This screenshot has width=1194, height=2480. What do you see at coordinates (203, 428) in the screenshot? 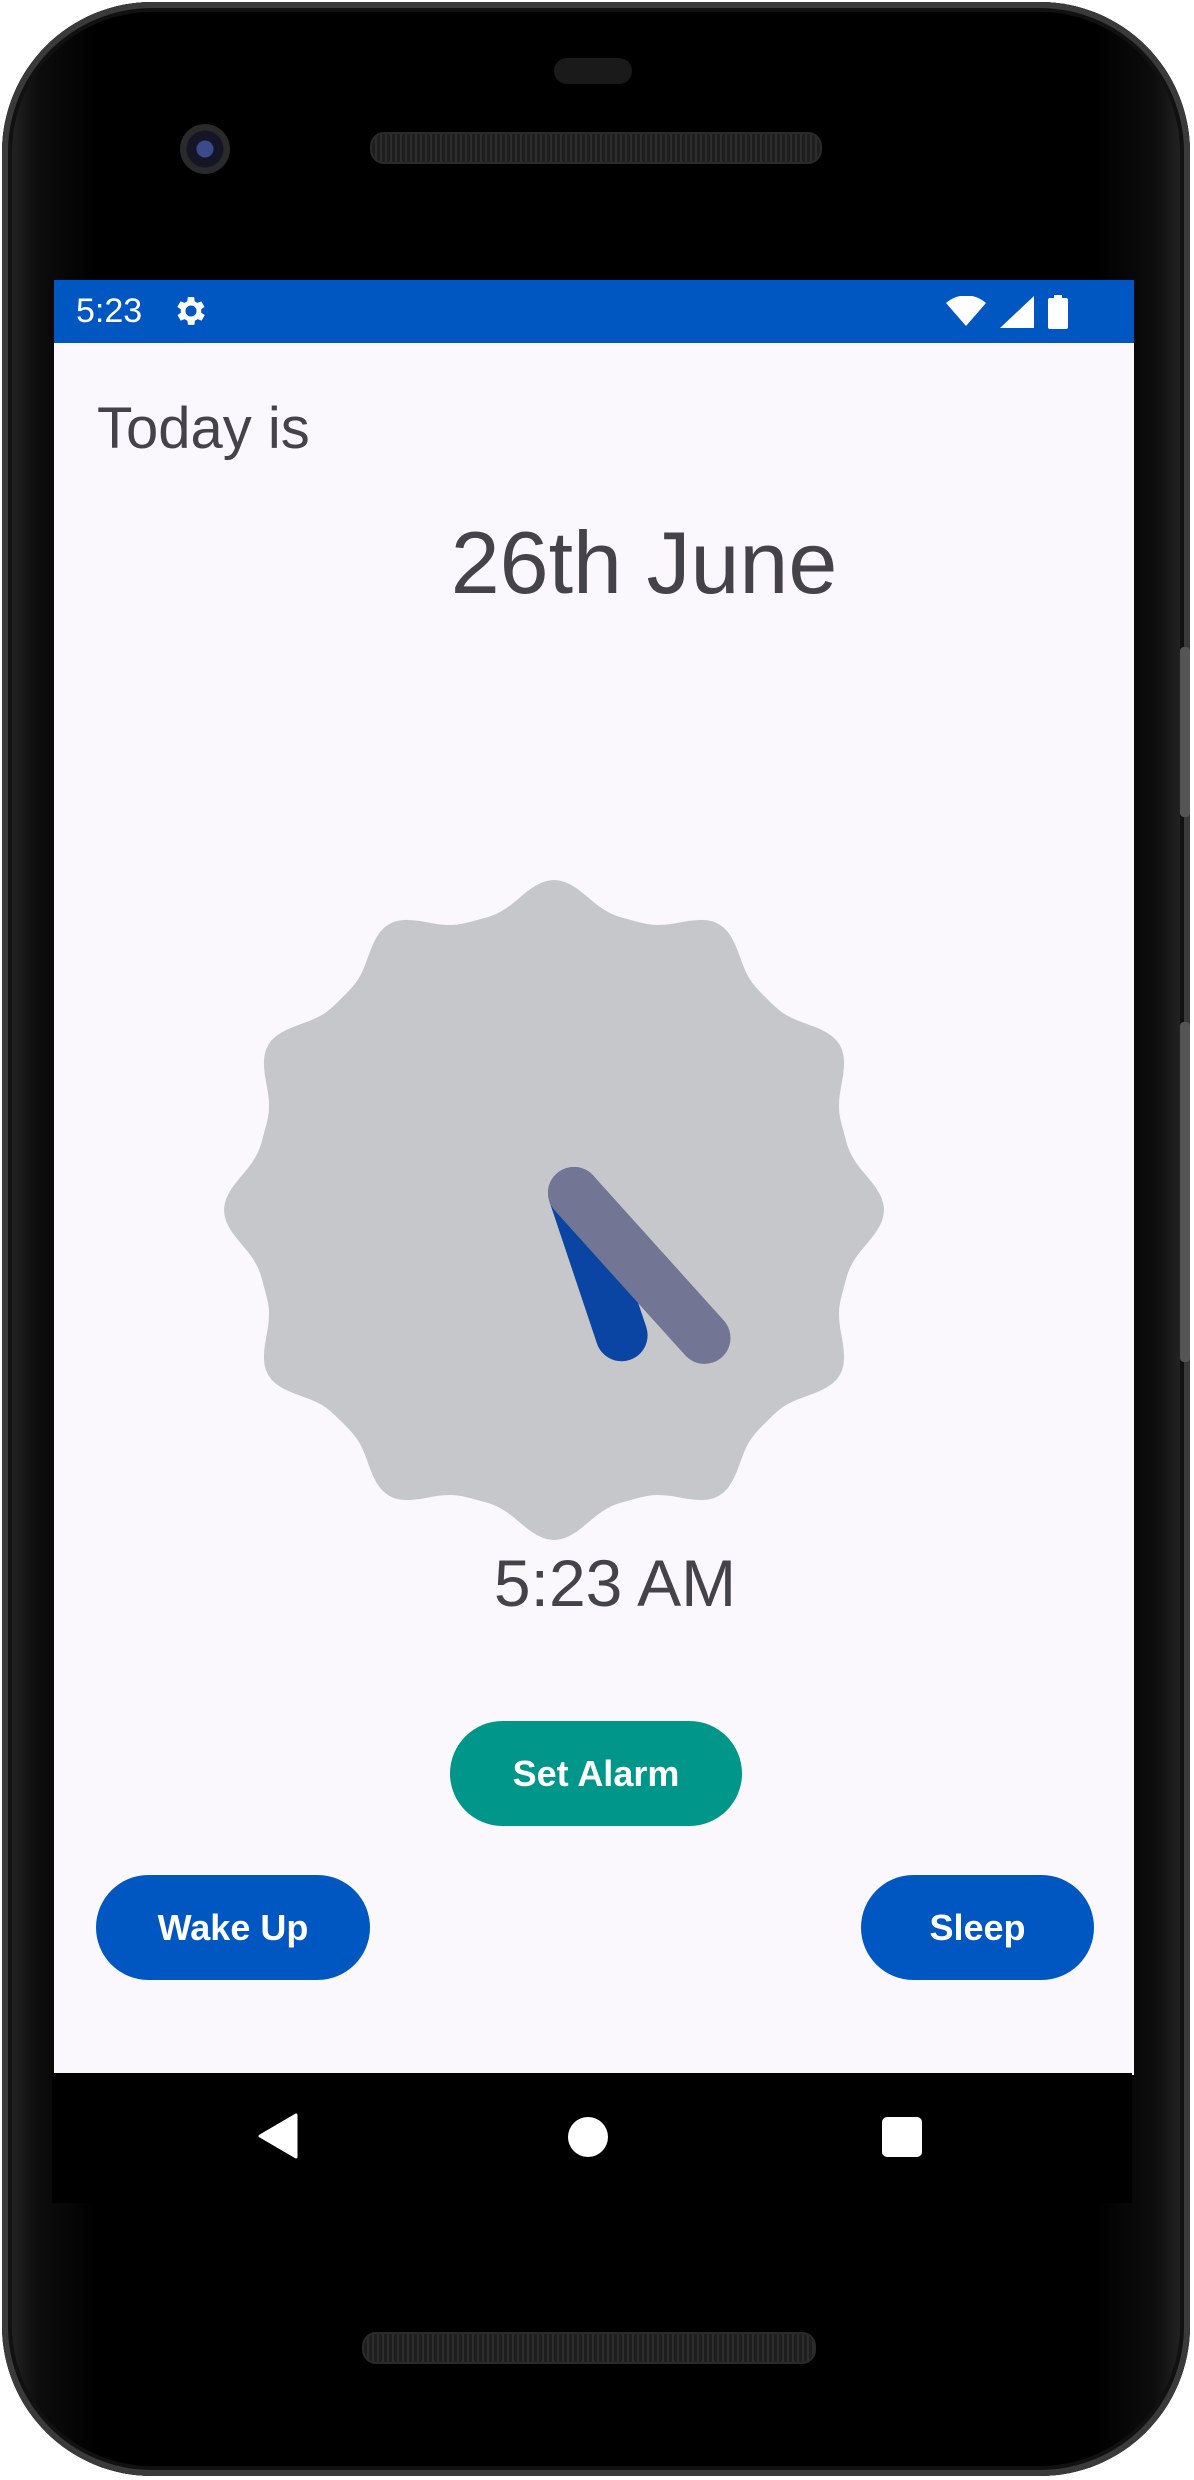
I see `today-label: Today is` at bounding box center [203, 428].